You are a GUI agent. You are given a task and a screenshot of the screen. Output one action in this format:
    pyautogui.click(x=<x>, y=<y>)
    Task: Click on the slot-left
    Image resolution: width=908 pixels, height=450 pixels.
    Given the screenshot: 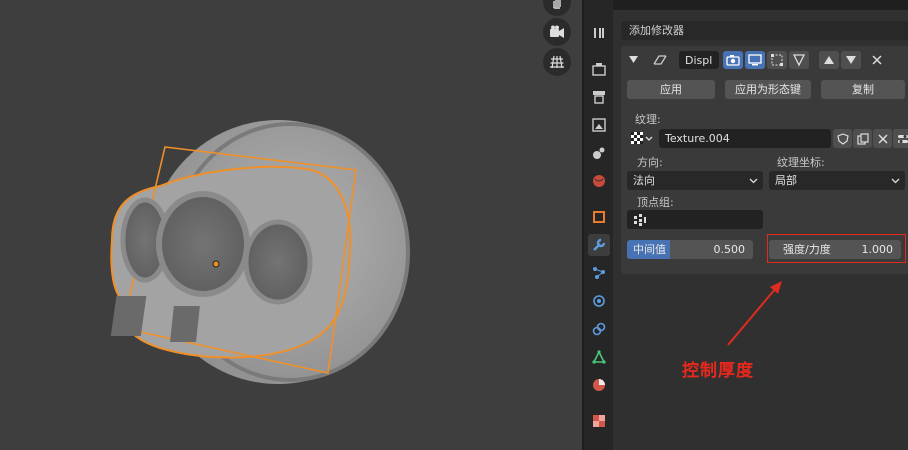 What is the action you would take?
    pyautogui.click(x=128, y=316)
    